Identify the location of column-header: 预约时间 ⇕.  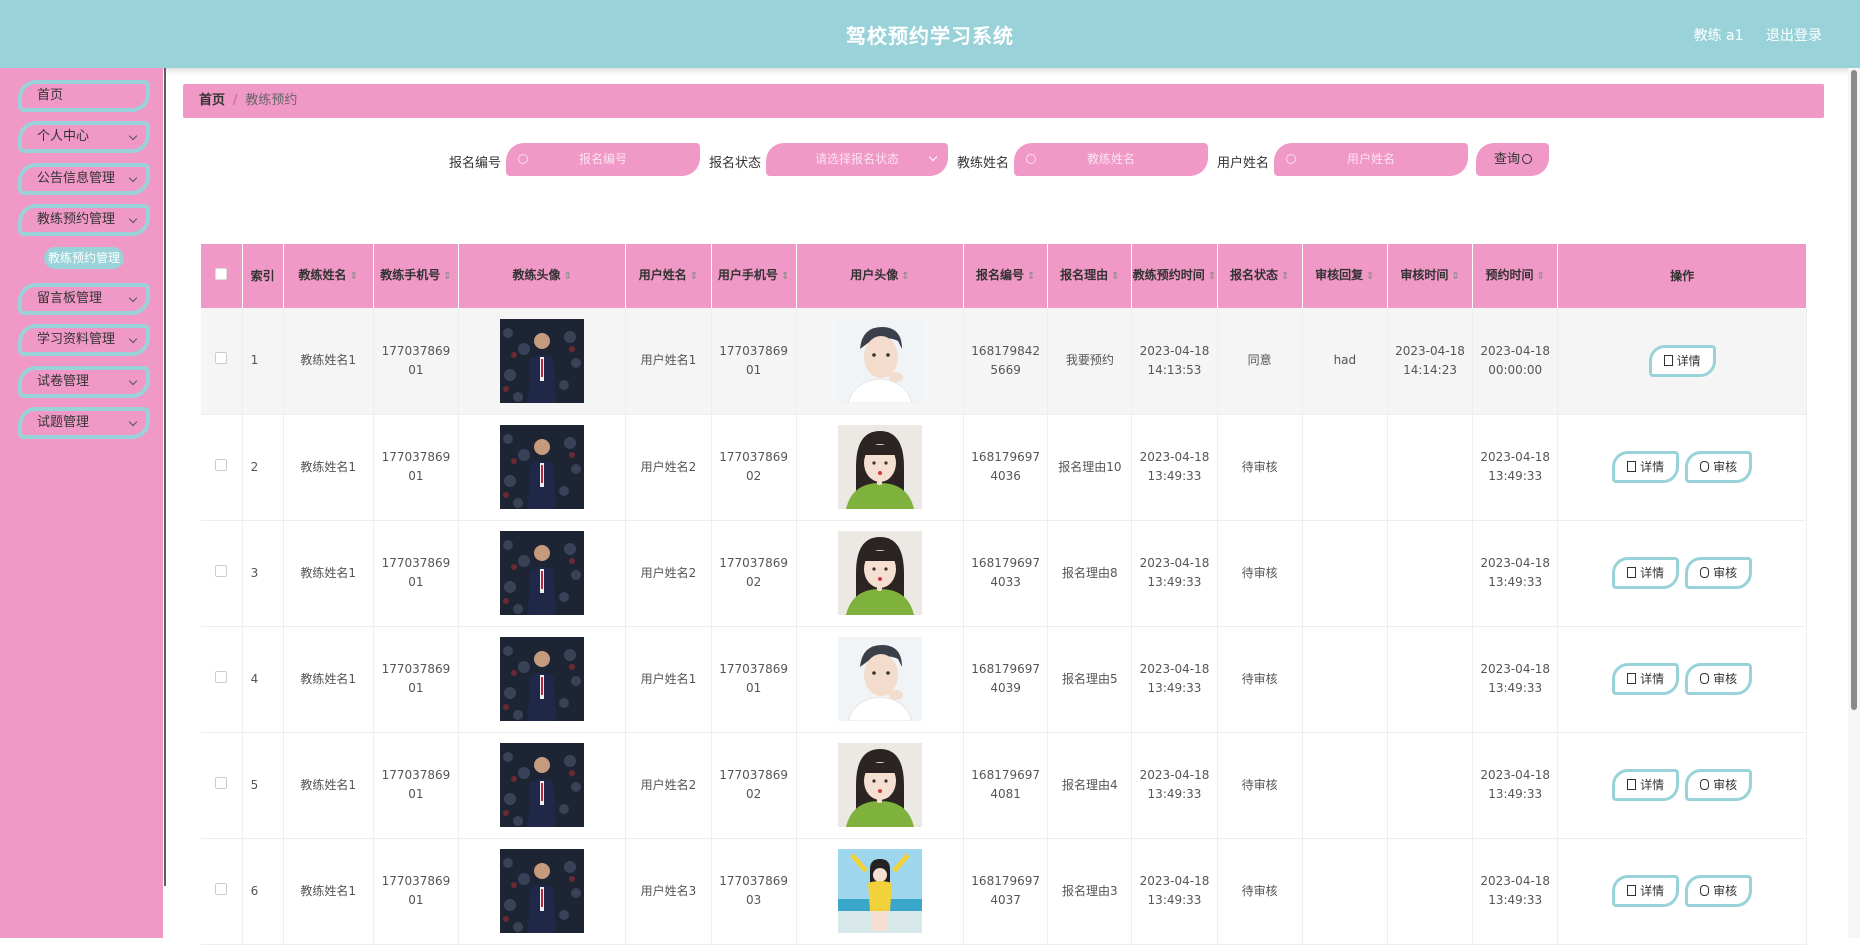
(1515, 276).